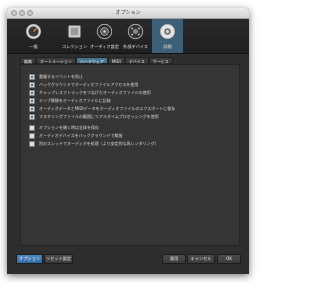 The width and height of the screenshot is (320, 282). Describe the element at coordinates (104, 31) in the screenshot. I see `speaker-icon` at that location.